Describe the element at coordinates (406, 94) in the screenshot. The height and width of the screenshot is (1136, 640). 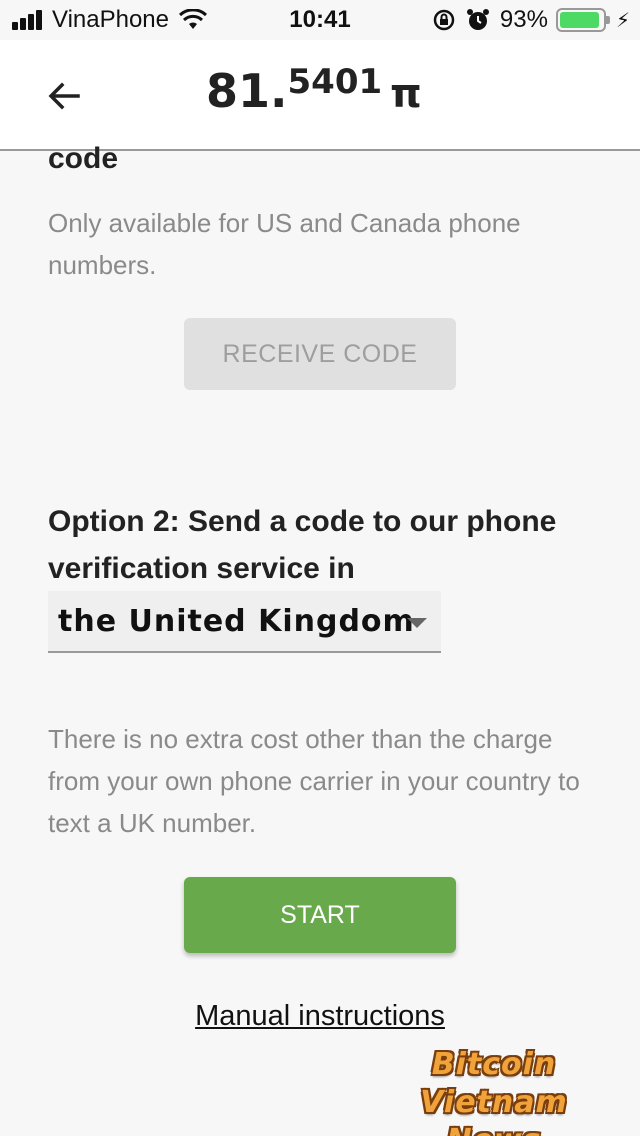
I see `pi-currency-symbol: π` at that location.